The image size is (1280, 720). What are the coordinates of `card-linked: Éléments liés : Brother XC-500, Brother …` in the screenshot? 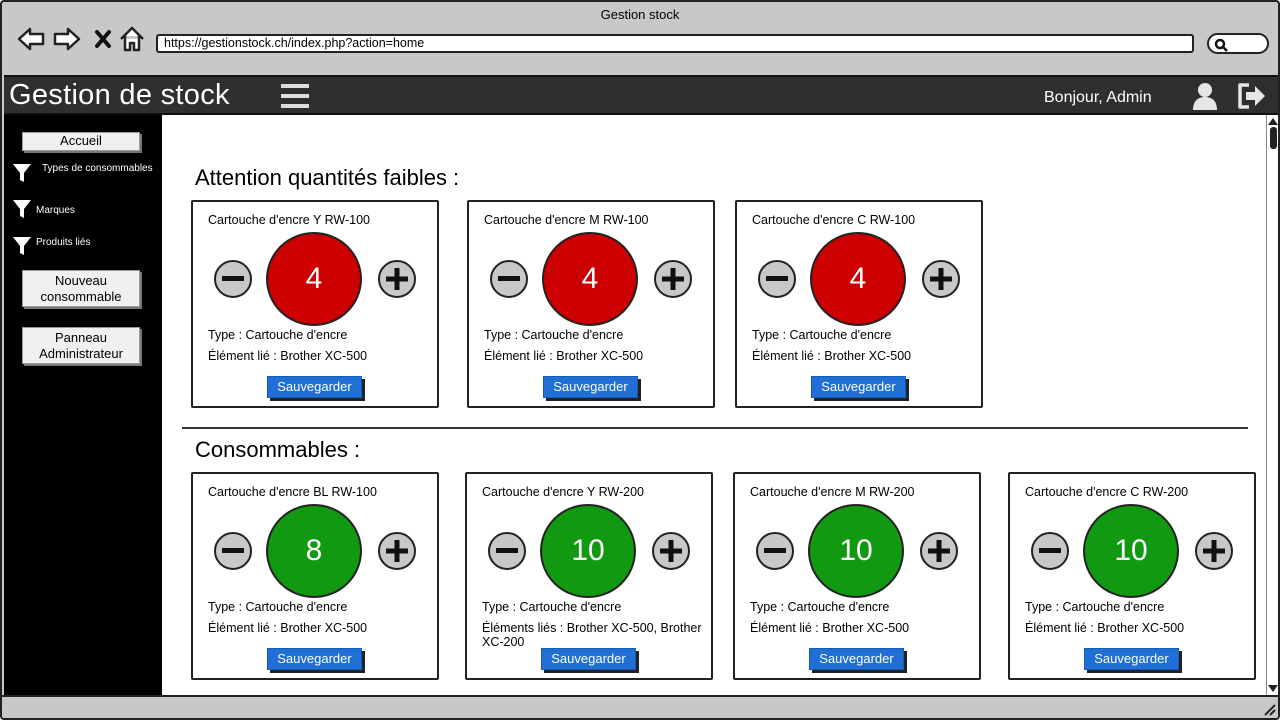 It's located at (592, 635).